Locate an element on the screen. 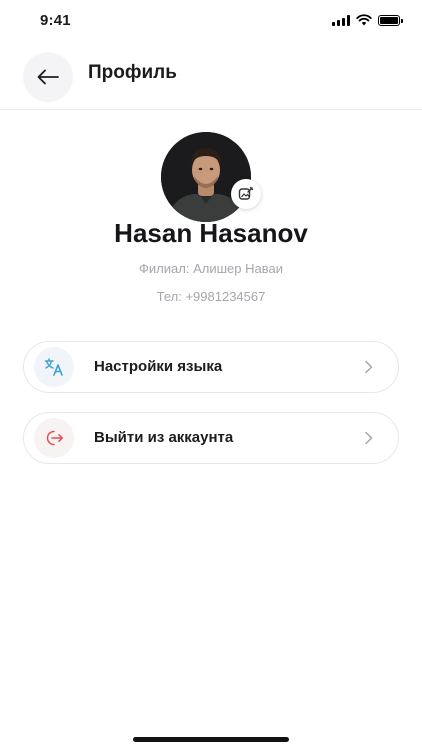  back-button is located at coordinates (48, 77).